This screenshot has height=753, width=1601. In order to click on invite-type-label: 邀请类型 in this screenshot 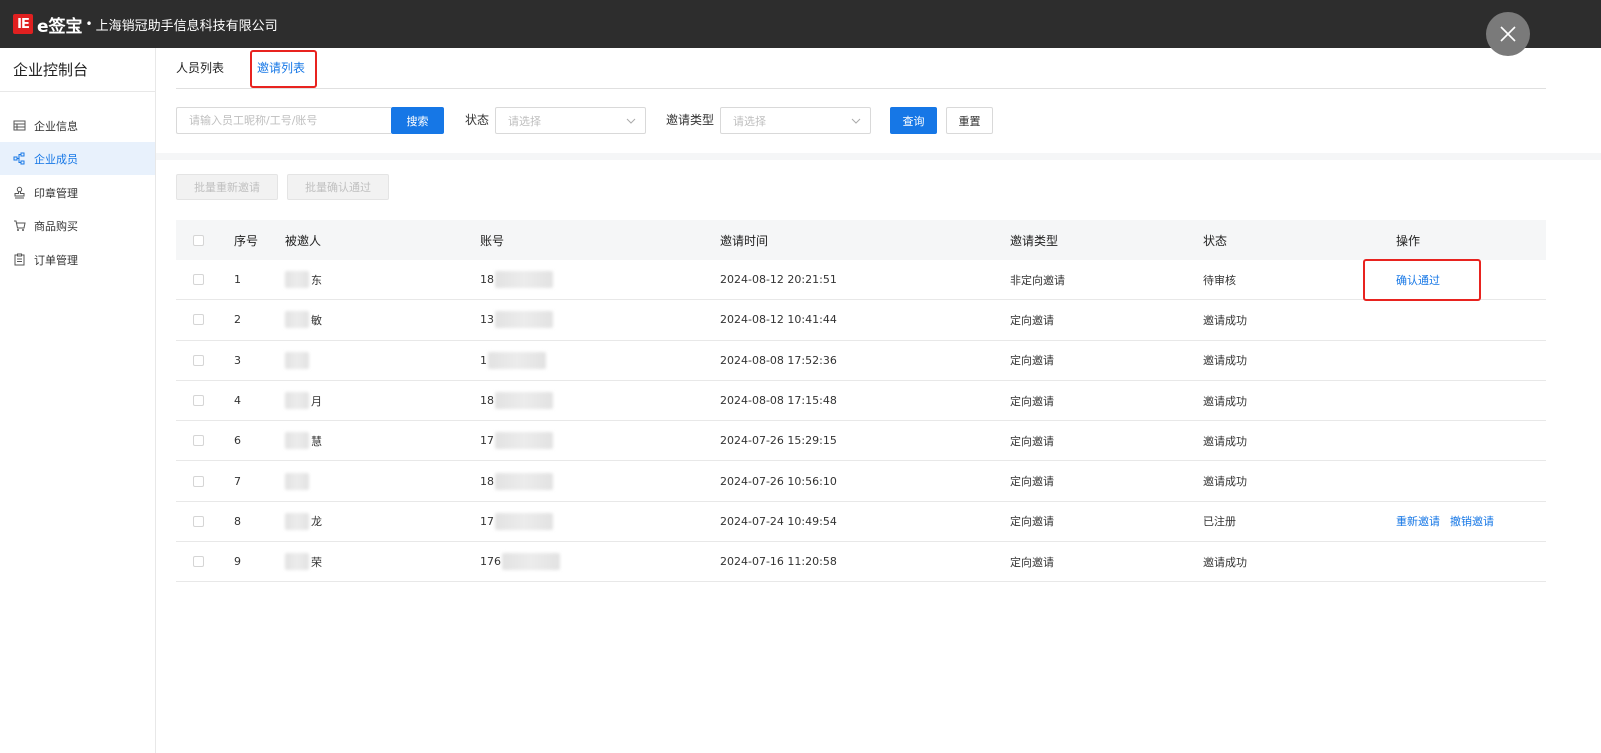, I will do `click(690, 120)`.